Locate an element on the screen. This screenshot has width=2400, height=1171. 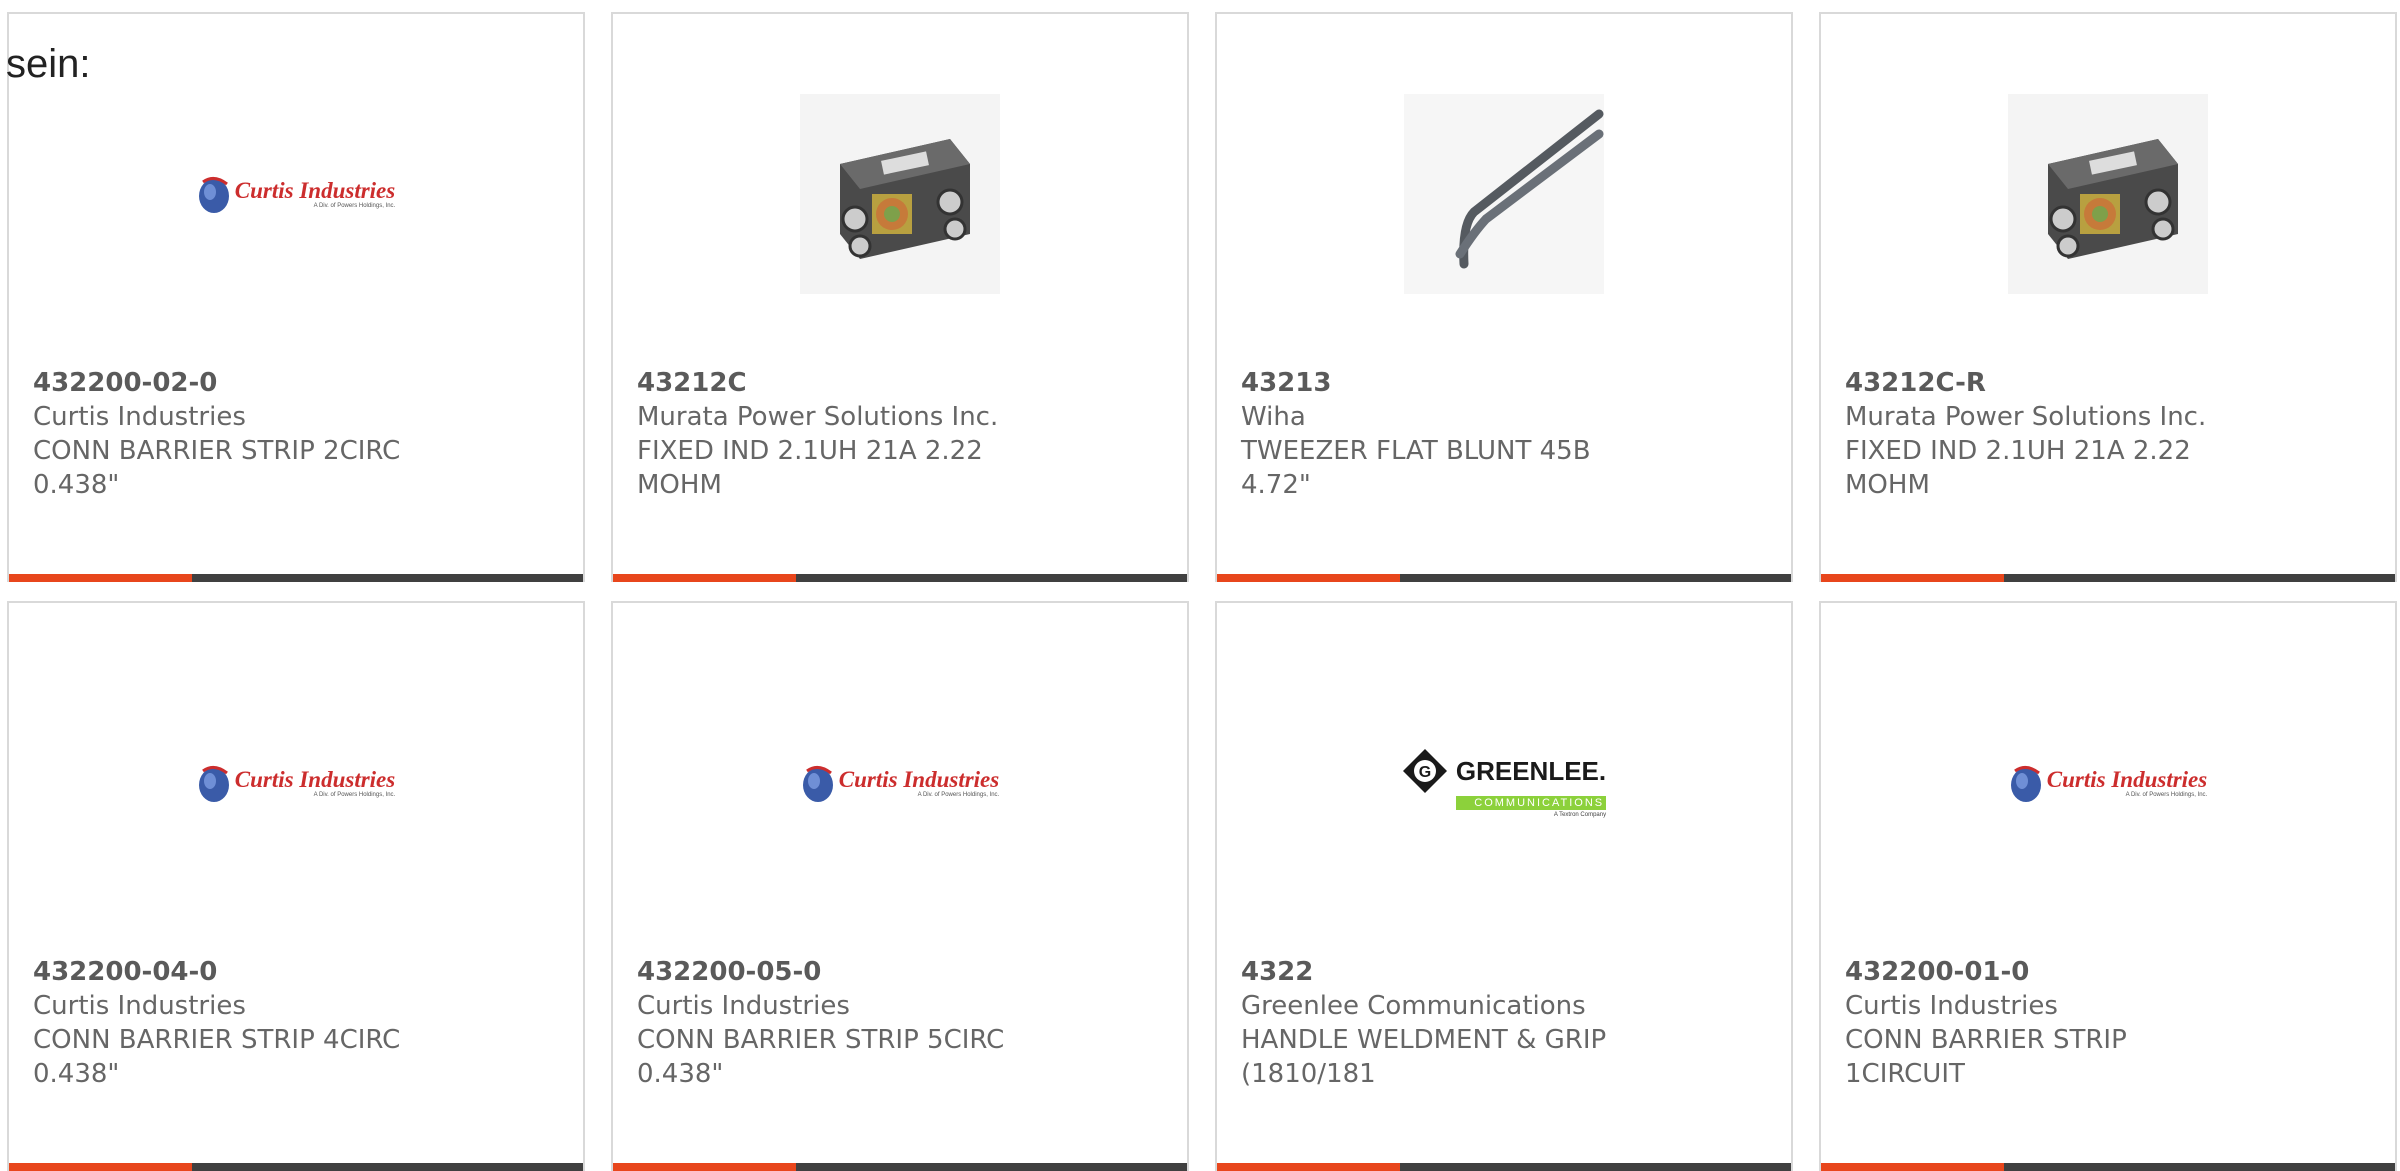
logo-name: GREENLEE. is located at coordinates (1531, 770).